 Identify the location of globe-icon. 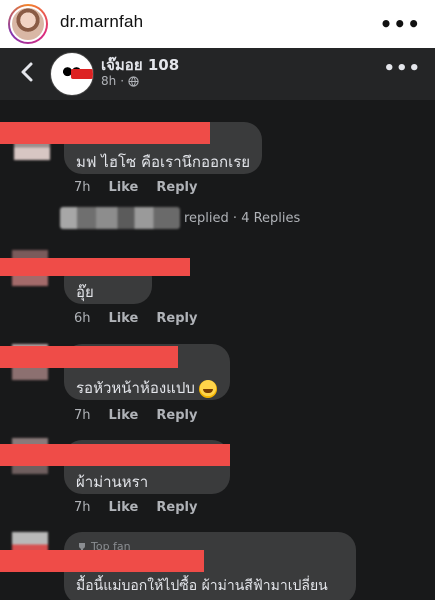
(133, 81).